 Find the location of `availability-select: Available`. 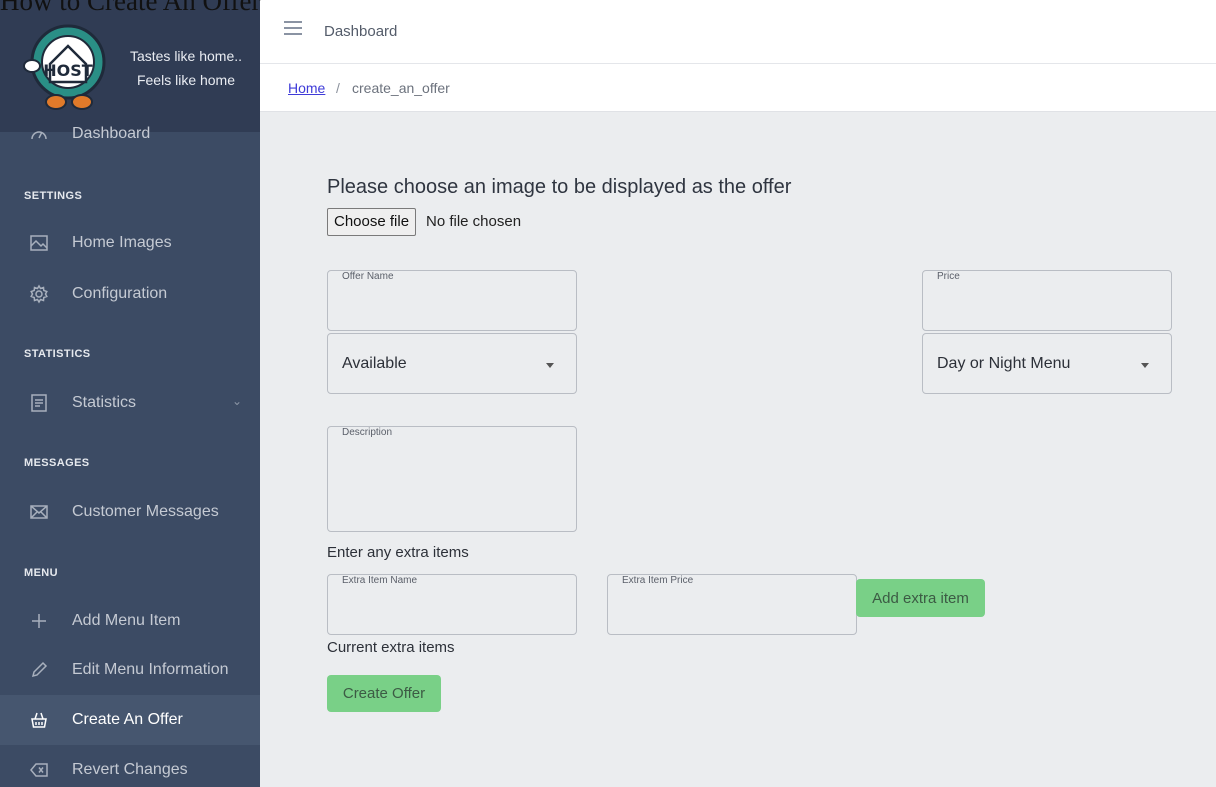

availability-select: Available is located at coordinates (452, 363).